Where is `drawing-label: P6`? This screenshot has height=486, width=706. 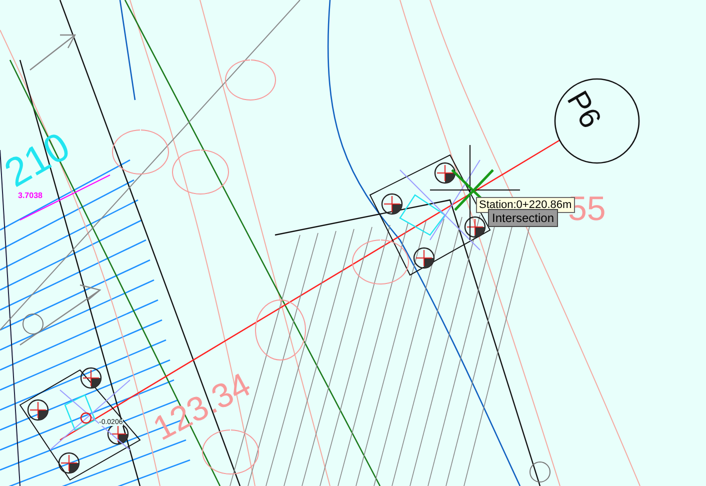 drawing-label: P6 is located at coordinates (583, 110).